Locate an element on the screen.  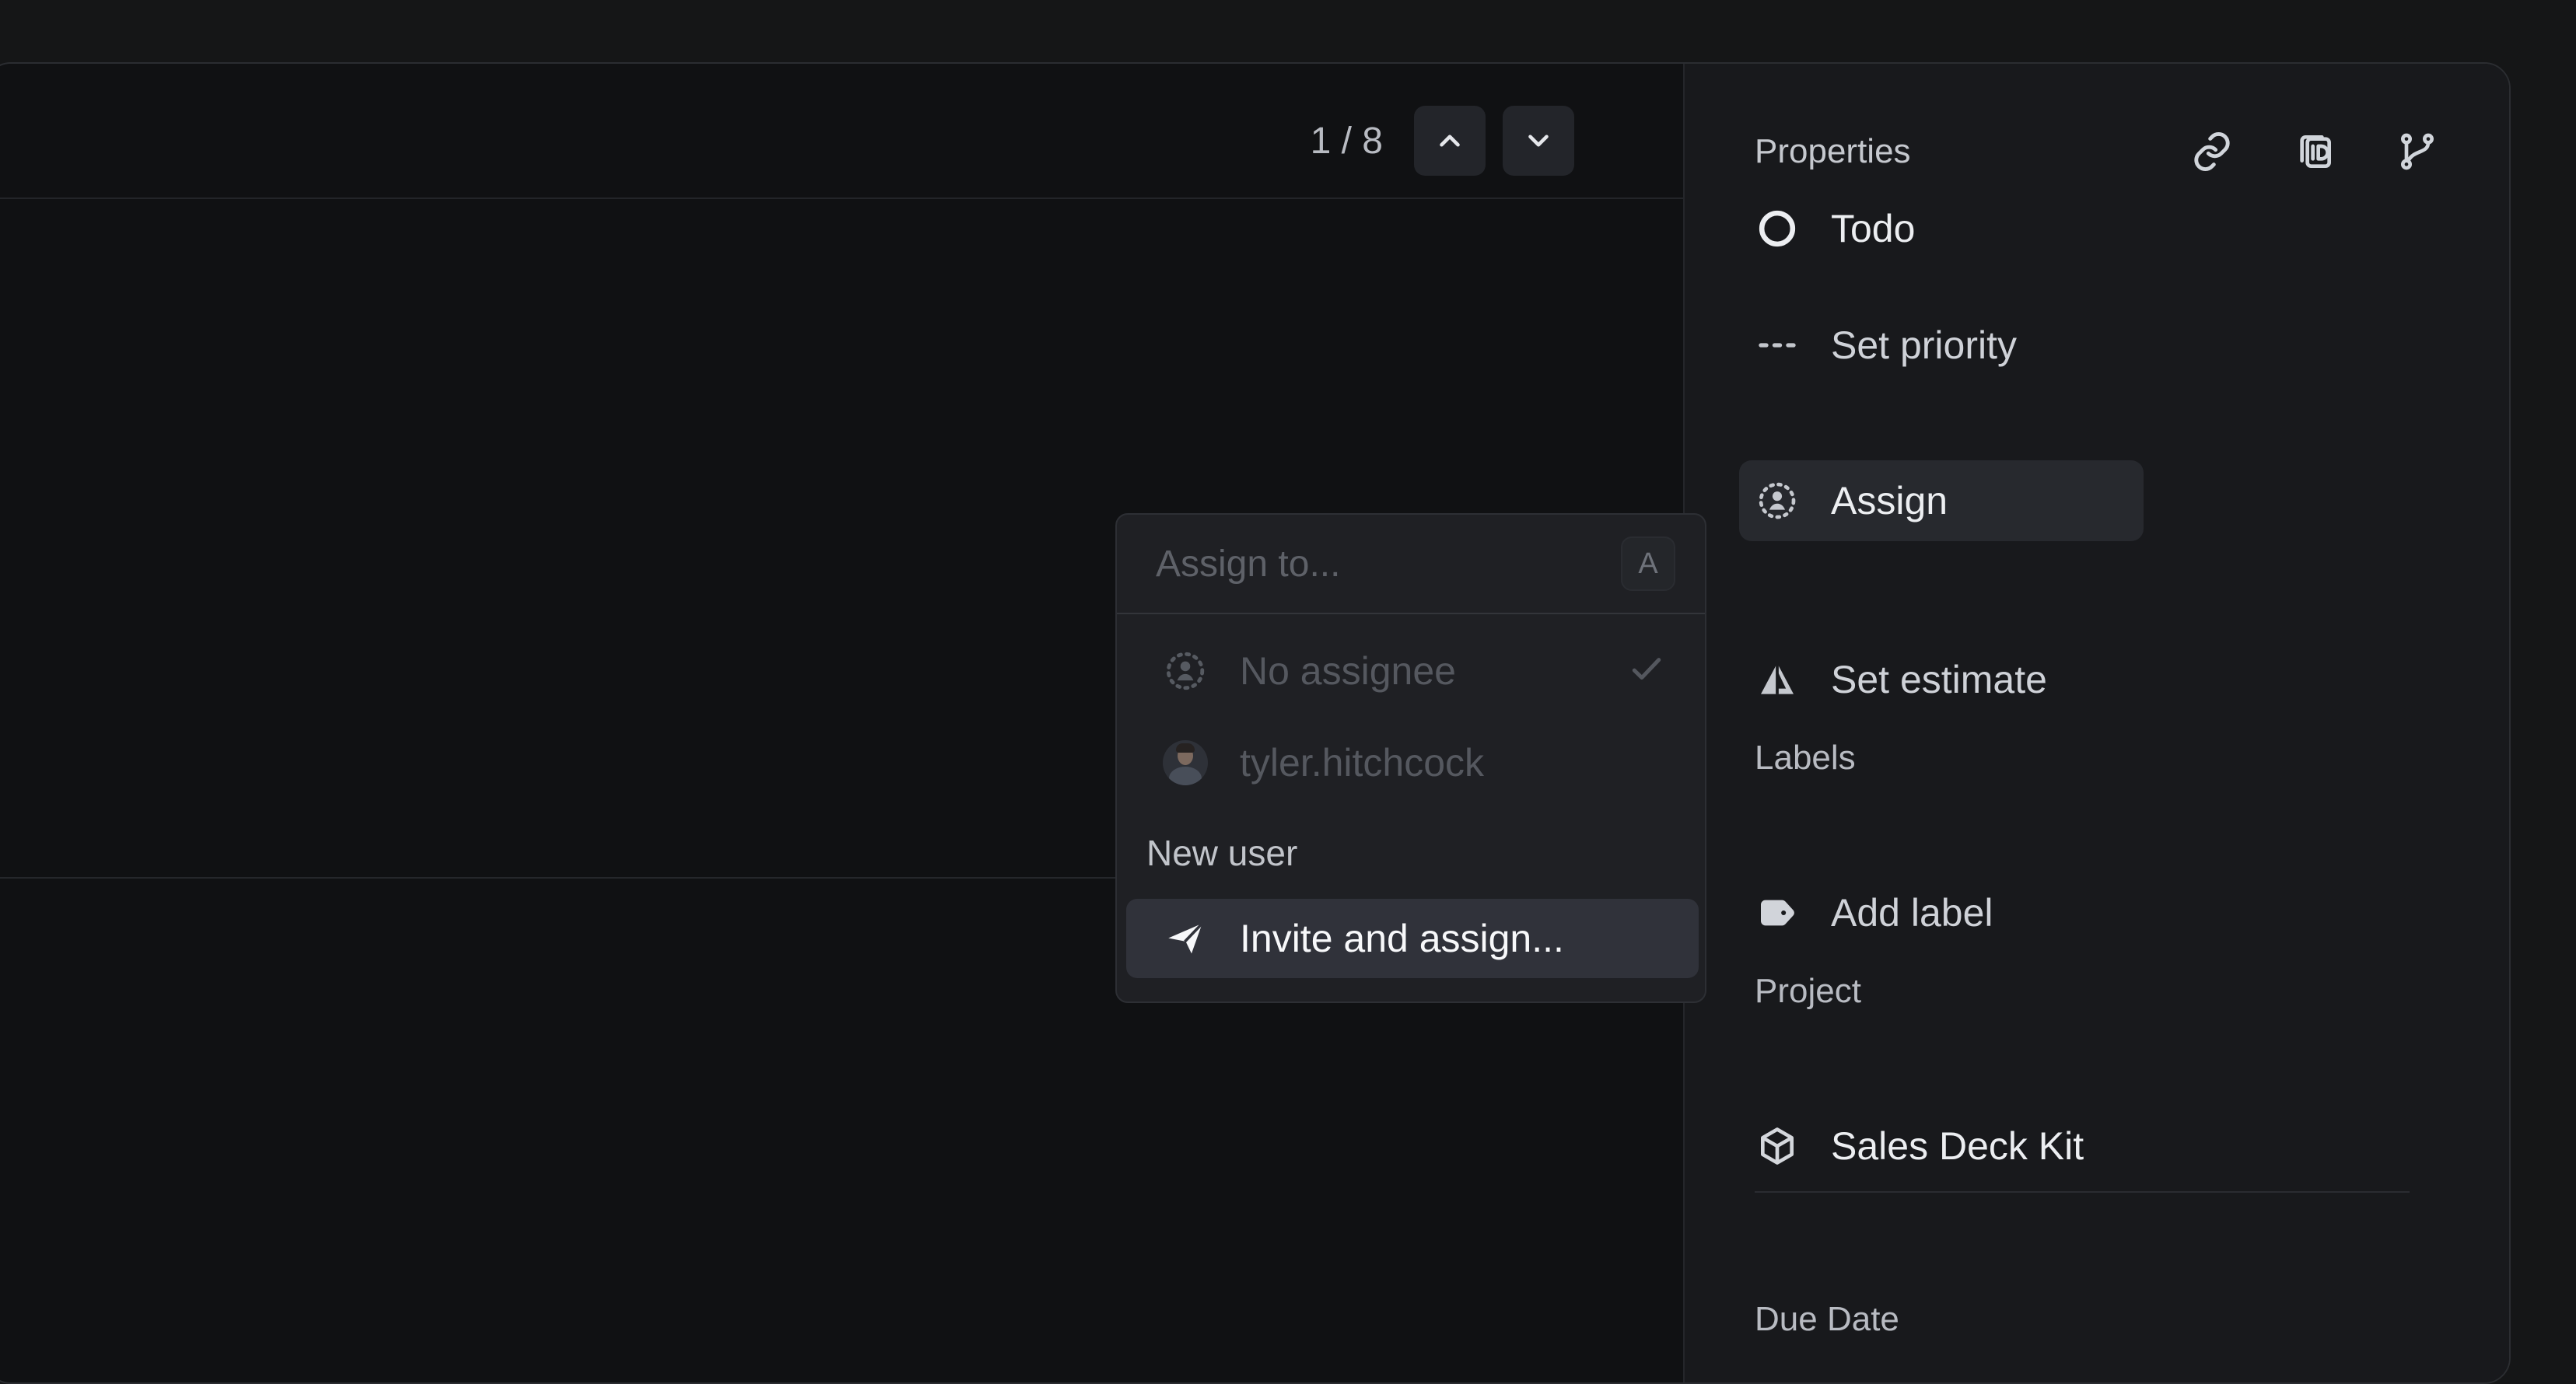
project-property: Sales Deck Kit is located at coordinates (1941, 1146).